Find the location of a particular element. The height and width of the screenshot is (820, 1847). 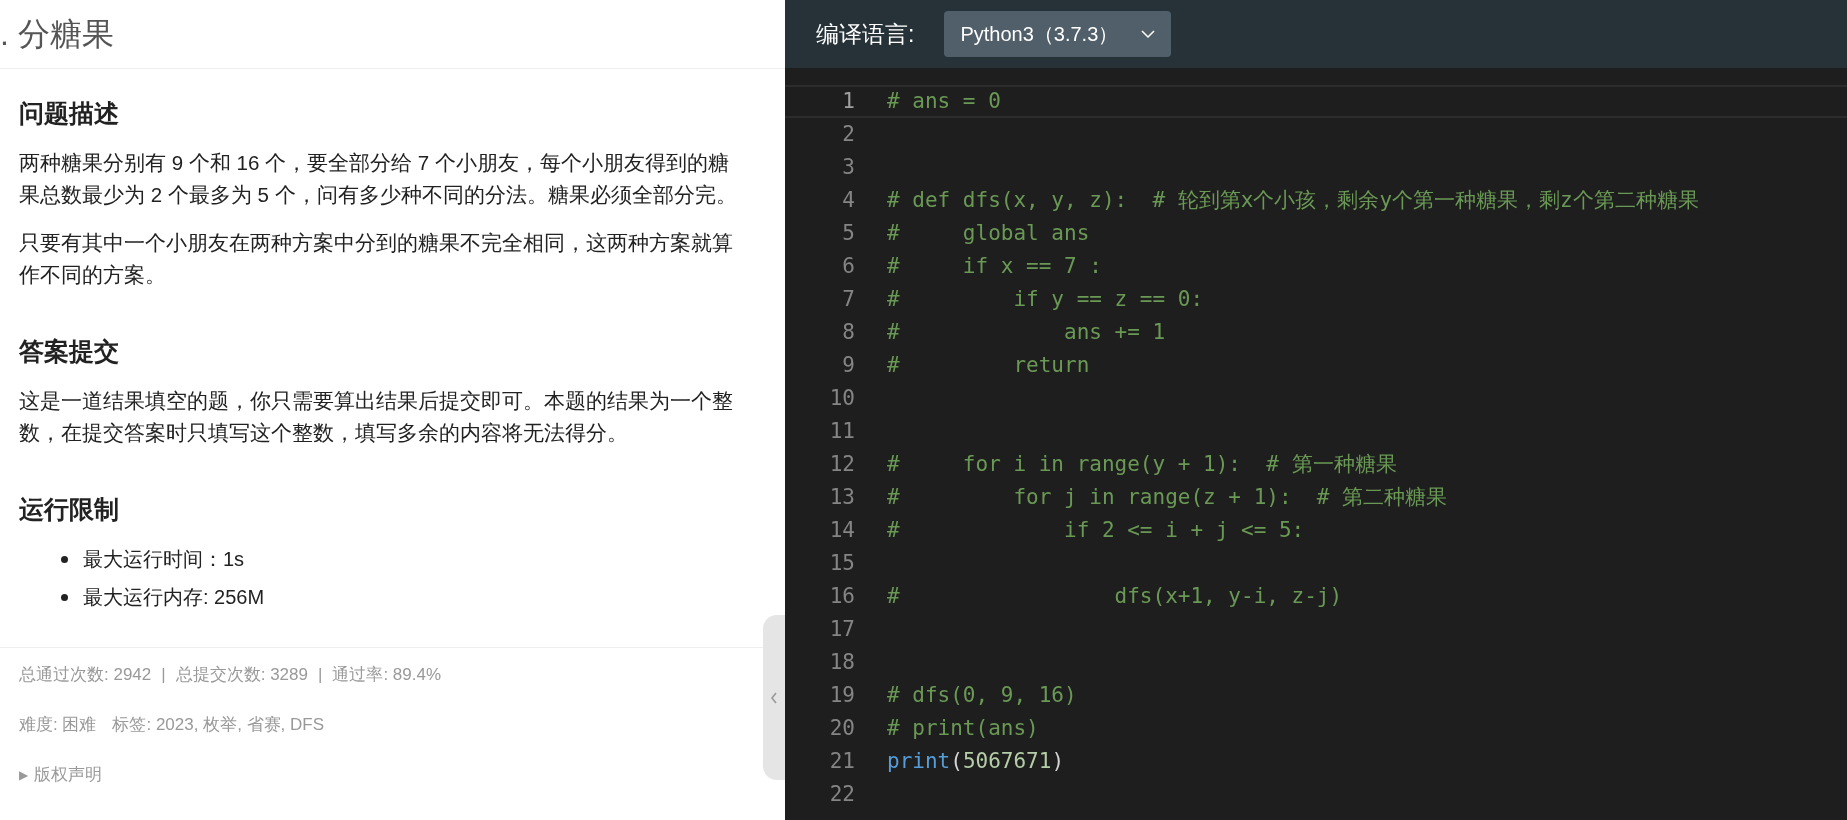

expand-arrow: ▶ is located at coordinates (23, 775).